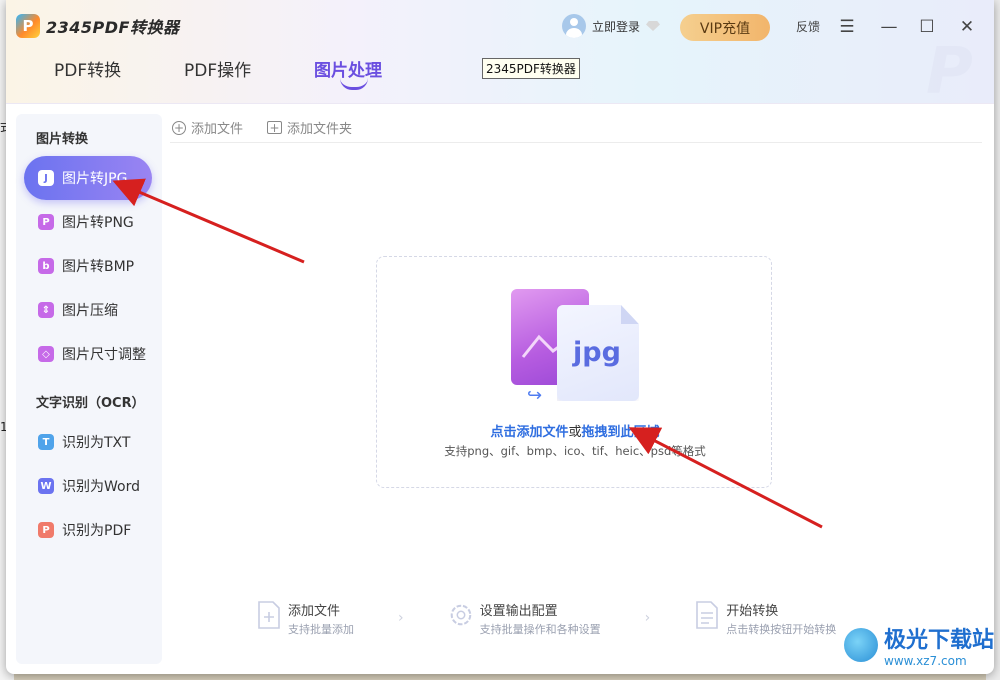  What do you see at coordinates (275, 127) in the screenshot?
I see `folder-plus-icon: +` at bounding box center [275, 127].